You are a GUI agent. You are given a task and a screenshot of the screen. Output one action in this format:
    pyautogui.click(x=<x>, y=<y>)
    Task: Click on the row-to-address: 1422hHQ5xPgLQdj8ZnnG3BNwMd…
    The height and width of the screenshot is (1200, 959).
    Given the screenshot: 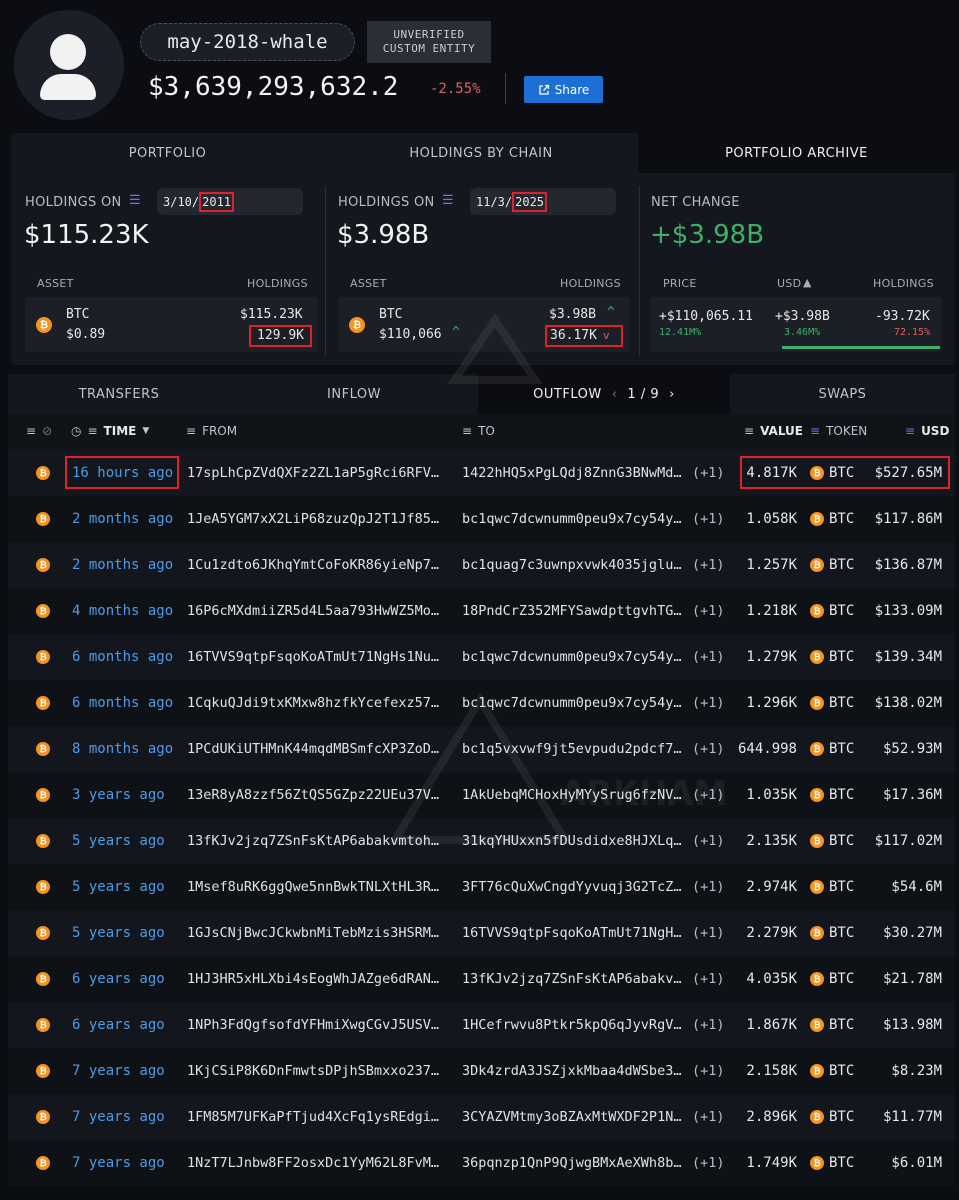 What is the action you would take?
    pyautogui.click(x=577, y=473)
    